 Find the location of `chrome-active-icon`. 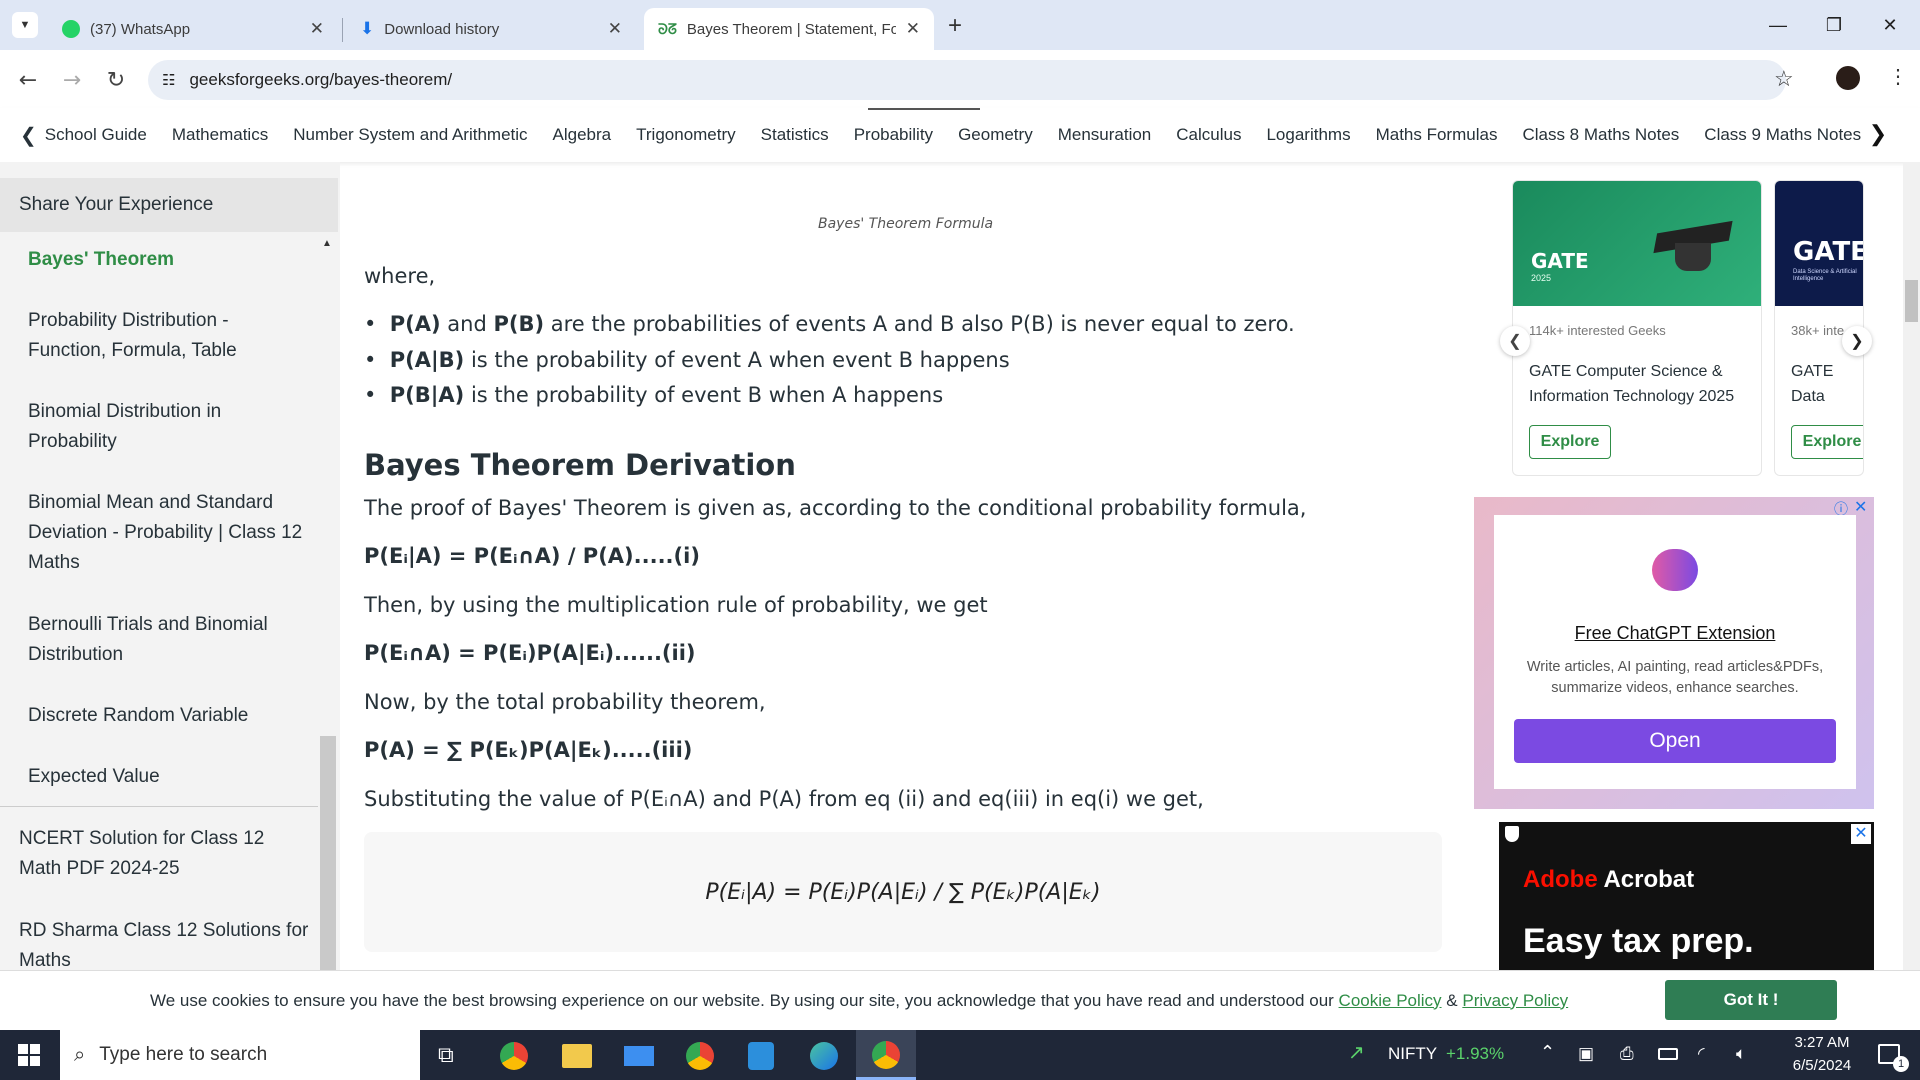

chrome-active-icon is located at coordinates (886, 1055).